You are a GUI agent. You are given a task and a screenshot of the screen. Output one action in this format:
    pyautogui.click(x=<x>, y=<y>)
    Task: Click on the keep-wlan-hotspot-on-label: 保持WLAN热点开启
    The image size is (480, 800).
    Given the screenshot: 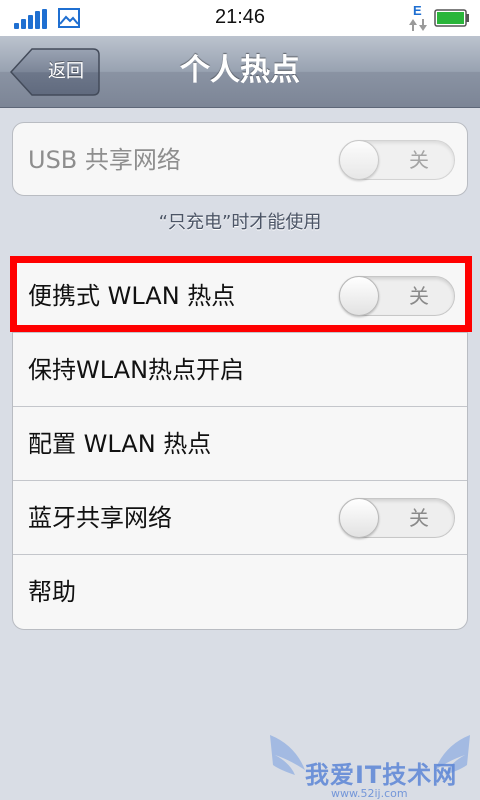 What is the action you would take?
    pyautogui.click(x=136, y=370)
    